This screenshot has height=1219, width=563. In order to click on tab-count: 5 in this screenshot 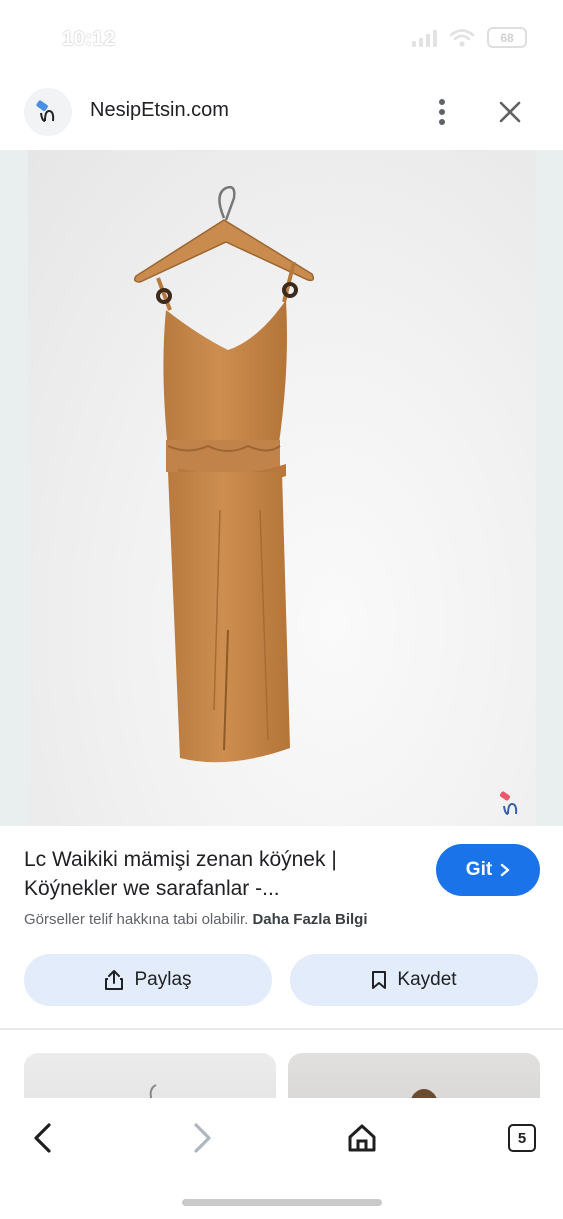, I will do `click(522, 1138)`.